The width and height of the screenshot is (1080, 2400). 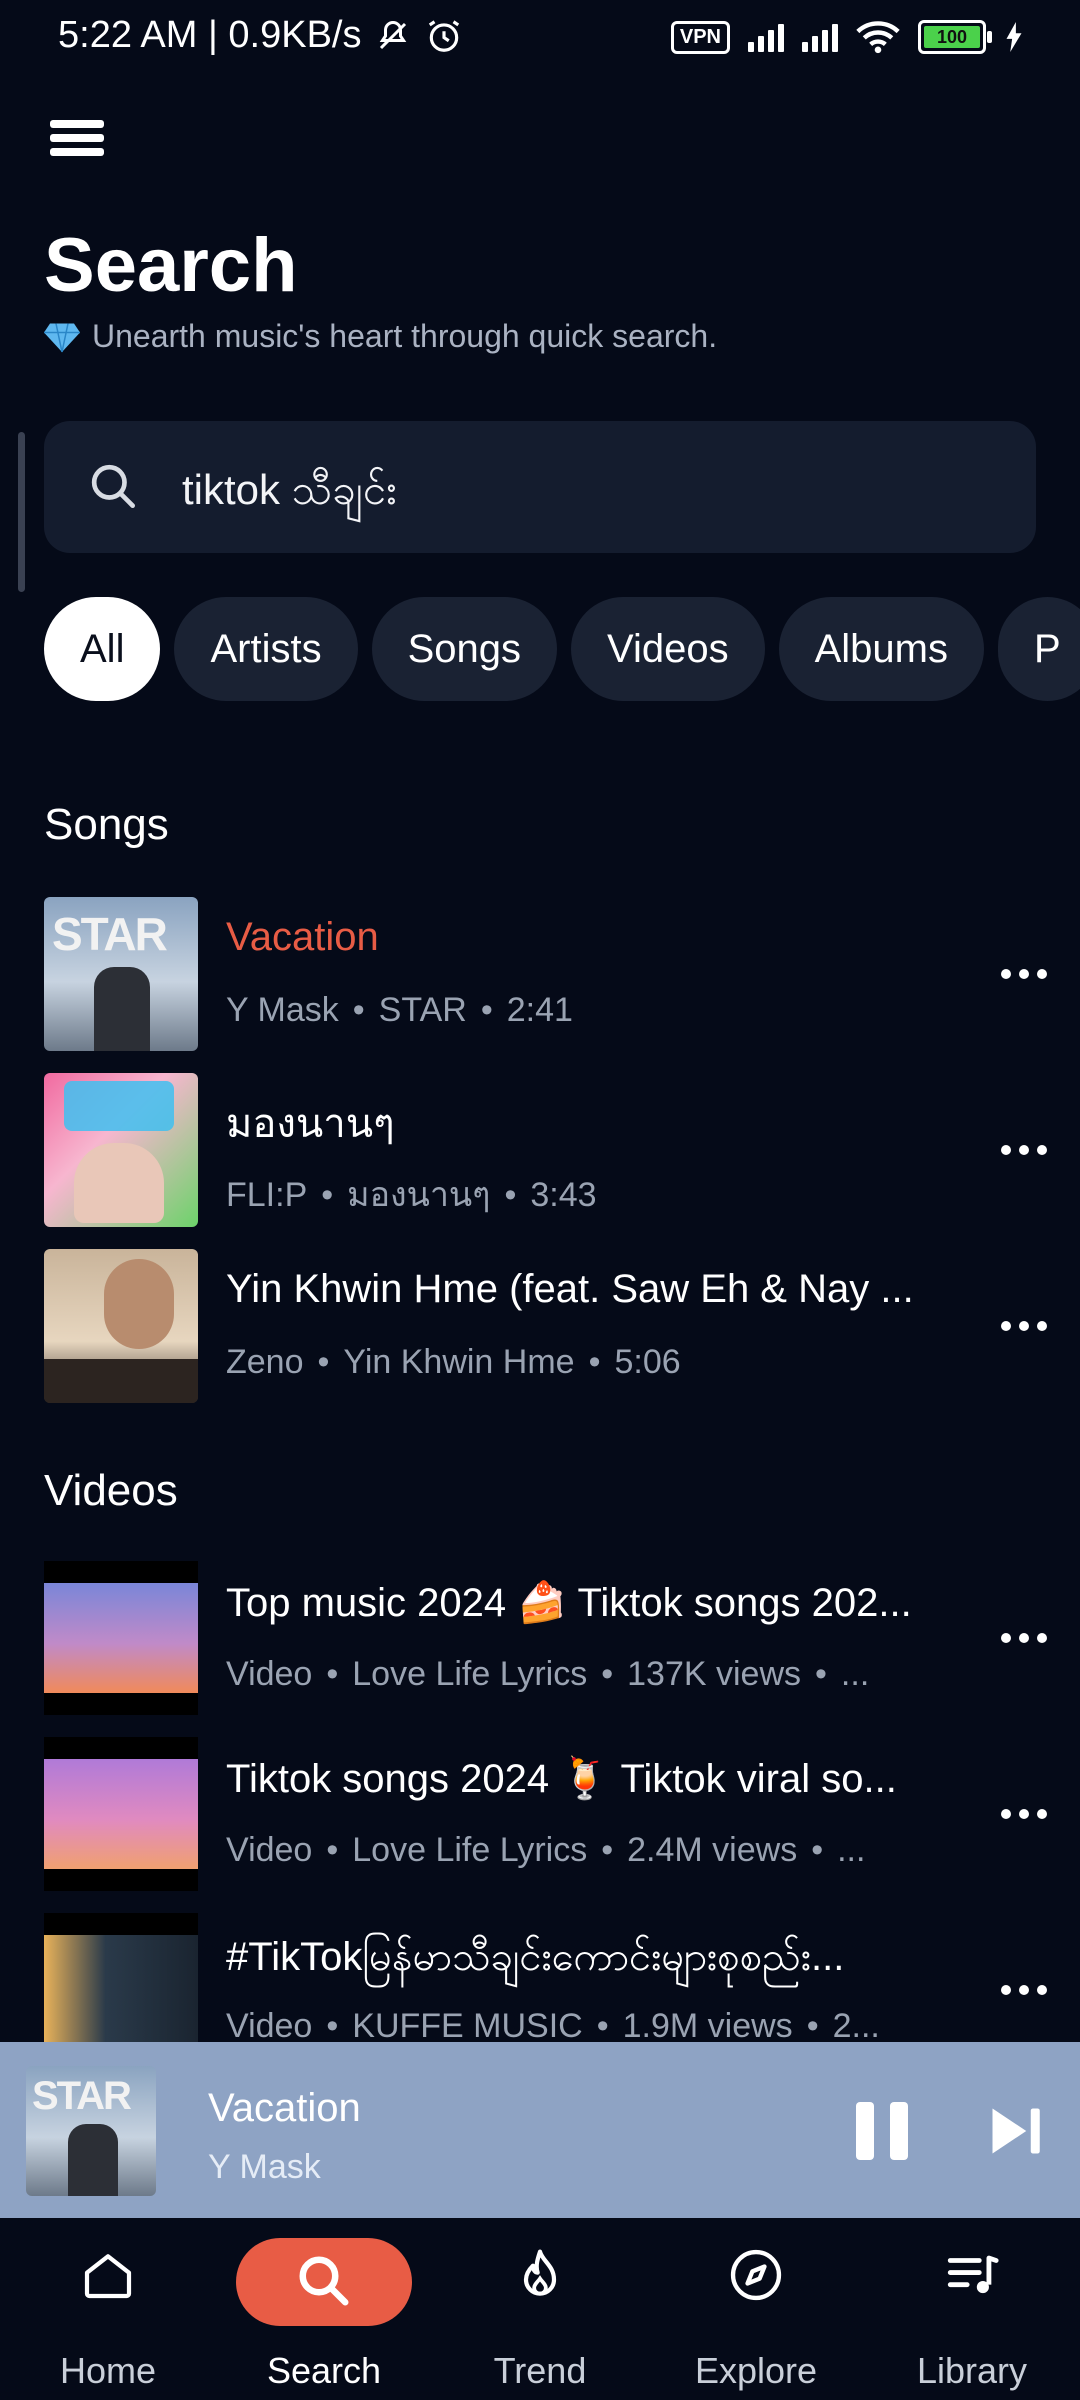 I want to click on vpn-badge: VPN, so click(x=700, y=37).